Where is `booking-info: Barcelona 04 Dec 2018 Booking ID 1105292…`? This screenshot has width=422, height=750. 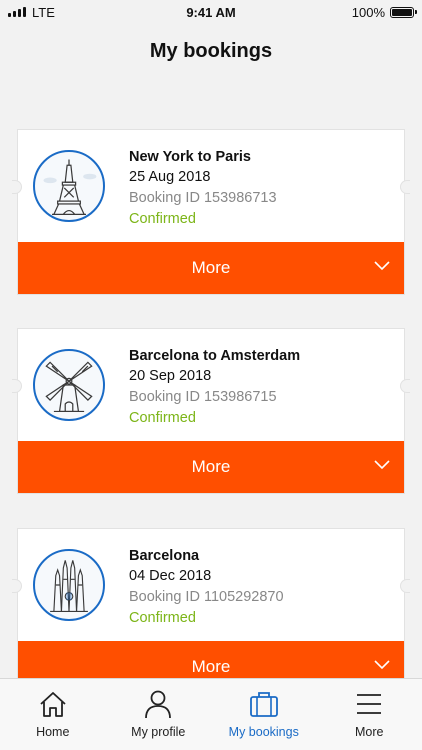
booking-info: Barcelona 04 Dec 2018 Booking ID 1105292… is located at coordinates (206, 587).